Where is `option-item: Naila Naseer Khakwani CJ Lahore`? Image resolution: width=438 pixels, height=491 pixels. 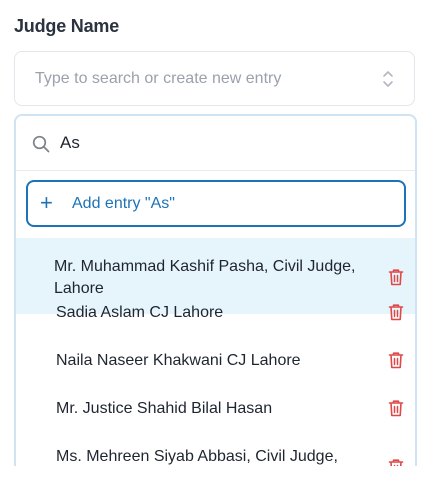 option-item: Naila Naseer Khakwani CJ Lahore is located at coordinates (215, 362).